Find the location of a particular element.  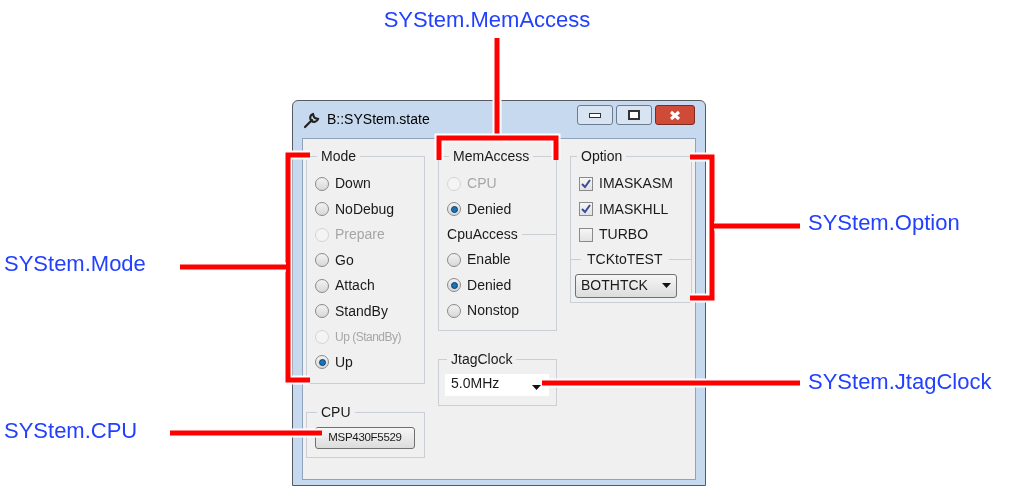

maximize-icon is located at coordinates (634, 115).